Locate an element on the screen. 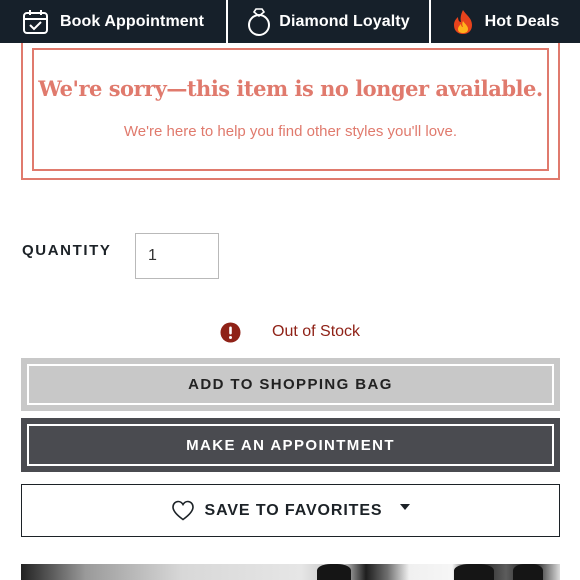 The image size is (580, 580). make-appointment-label: MAKE AN APPOINTMENT is located at coordinates (290, 445).